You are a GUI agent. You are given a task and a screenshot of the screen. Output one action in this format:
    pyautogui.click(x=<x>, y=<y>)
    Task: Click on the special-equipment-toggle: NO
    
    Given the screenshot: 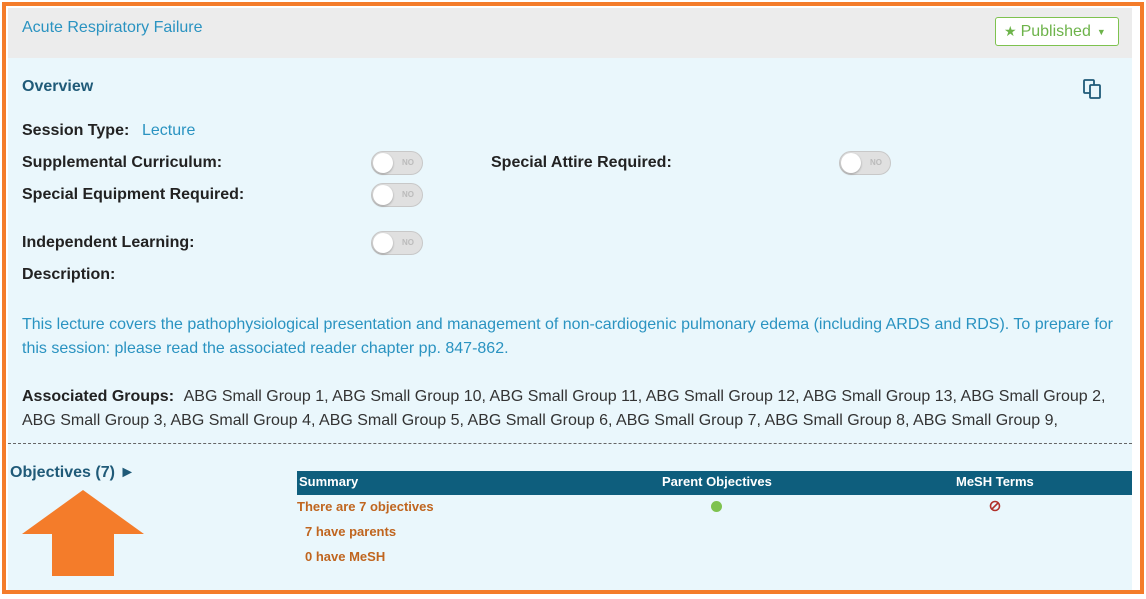 What is the action you would take?
    pyautogui.click(x=397, y=195)
    